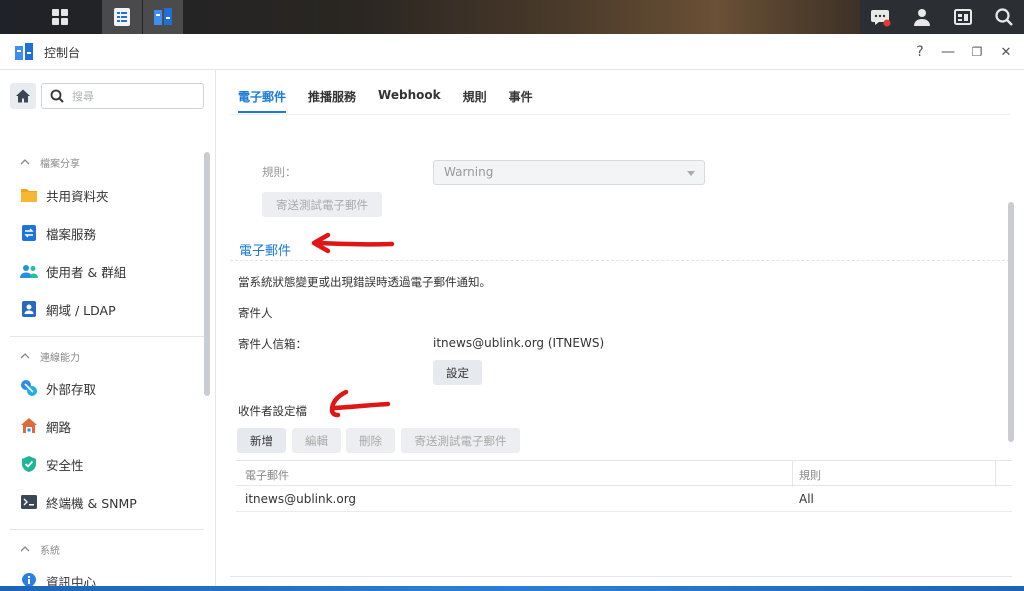 The height and width of the screenshot is (591, 1024). I want to click on sender-settings-button: 設定, so click(457, 372).